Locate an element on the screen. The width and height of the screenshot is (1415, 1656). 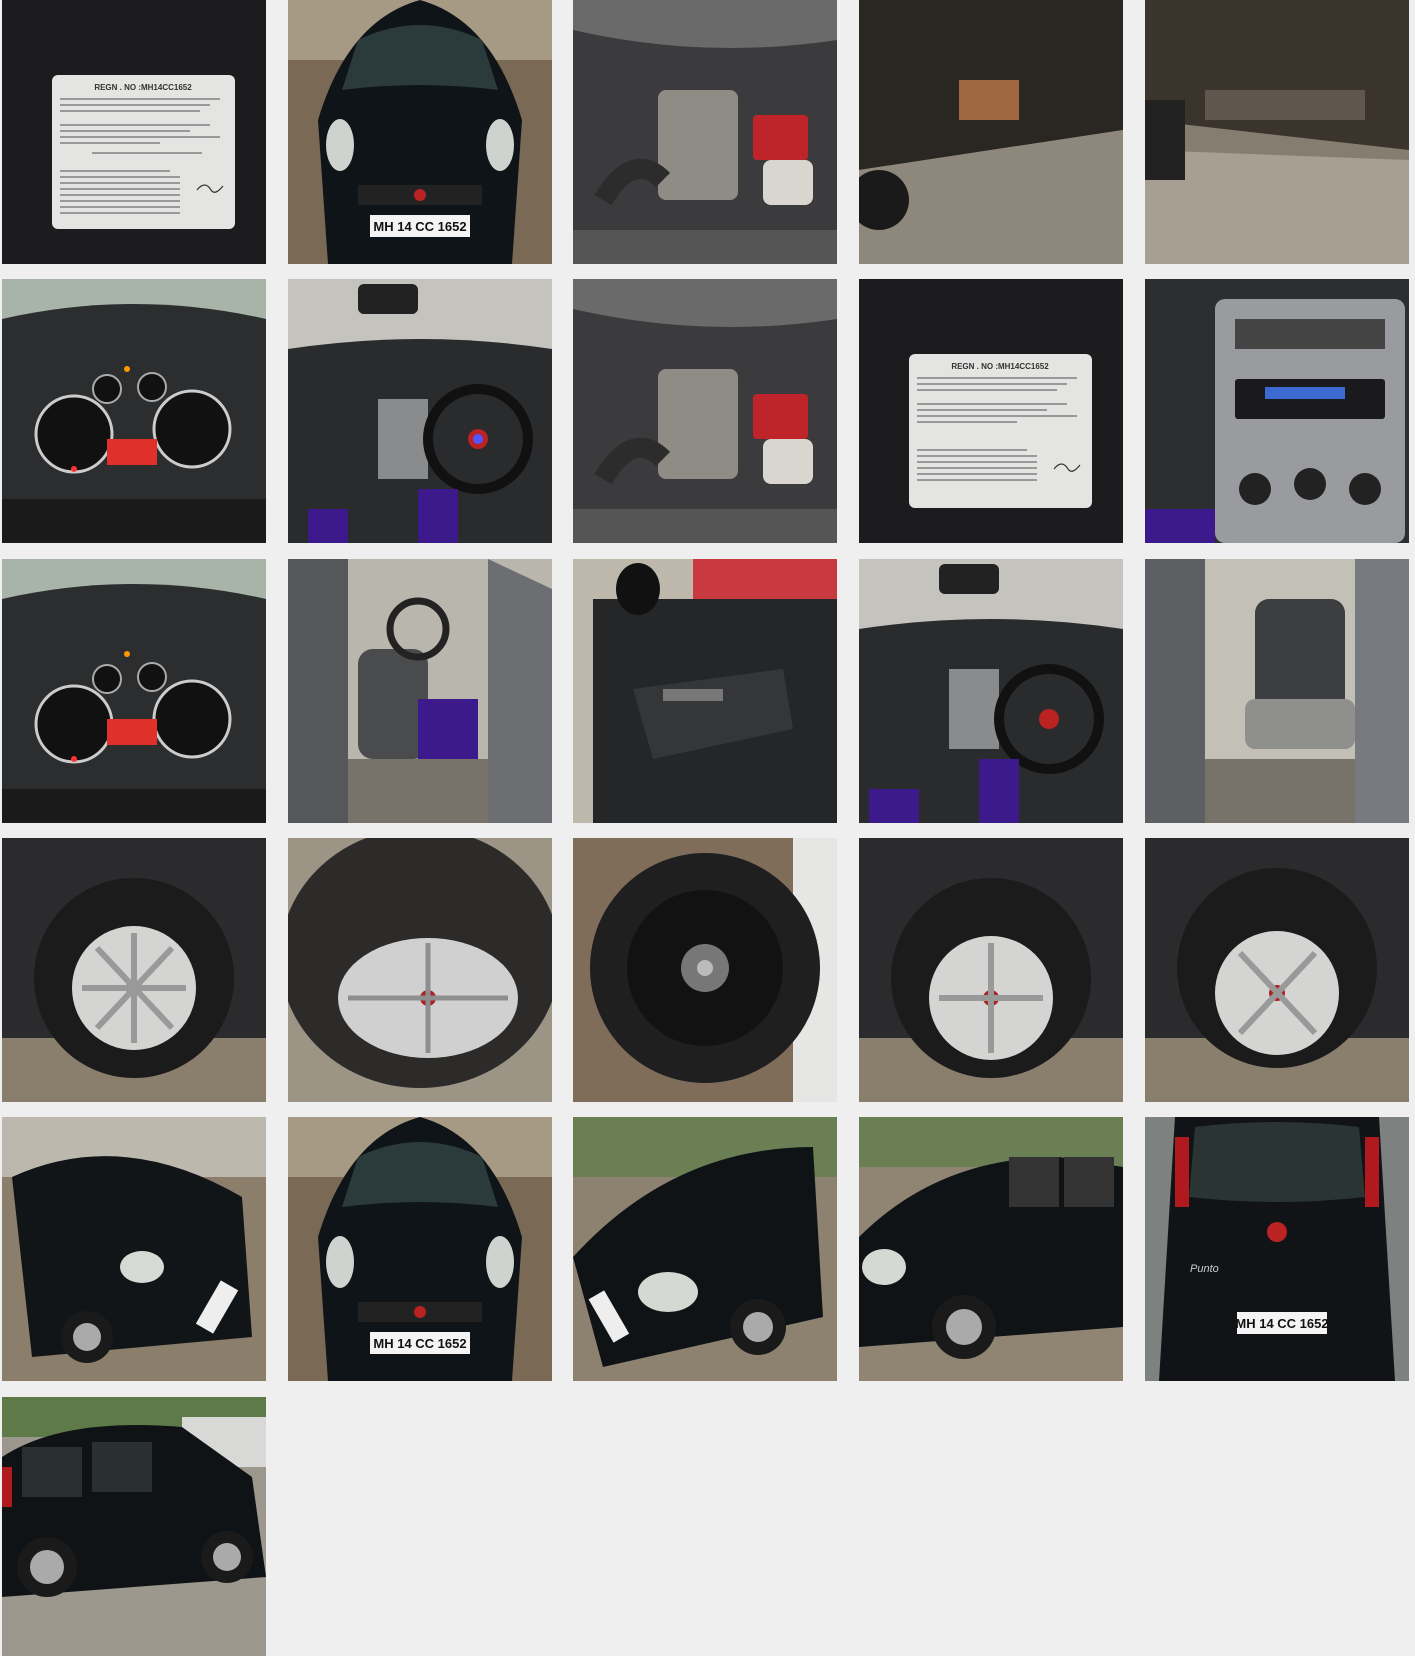
photo-door-panel is located at coordinates (705, 691).